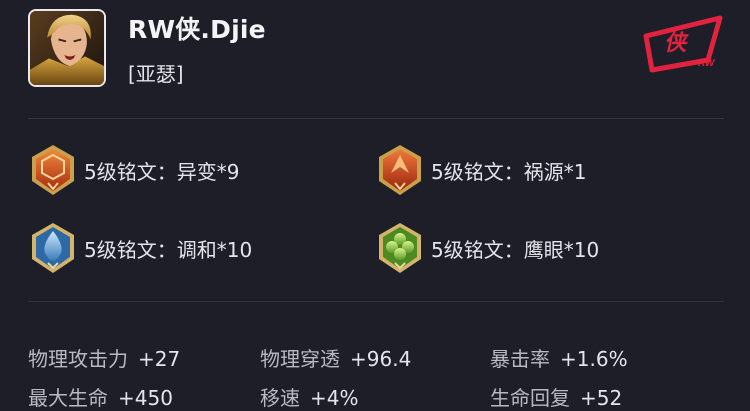 The width and height of the screenshot is (750, 411). Describe the element at coordinates (197, 29) in the screenshot. I see `player-name: RW侠.Djie` at that location.